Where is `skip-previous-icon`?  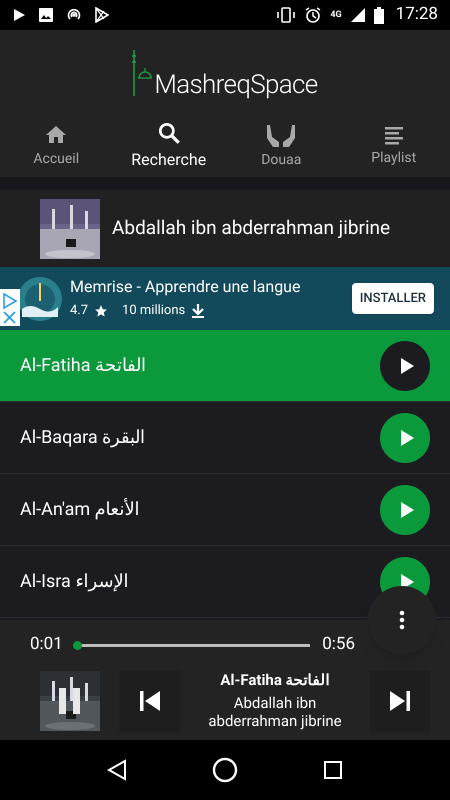 skip-previous-icon is located at coordinates (150, 701).